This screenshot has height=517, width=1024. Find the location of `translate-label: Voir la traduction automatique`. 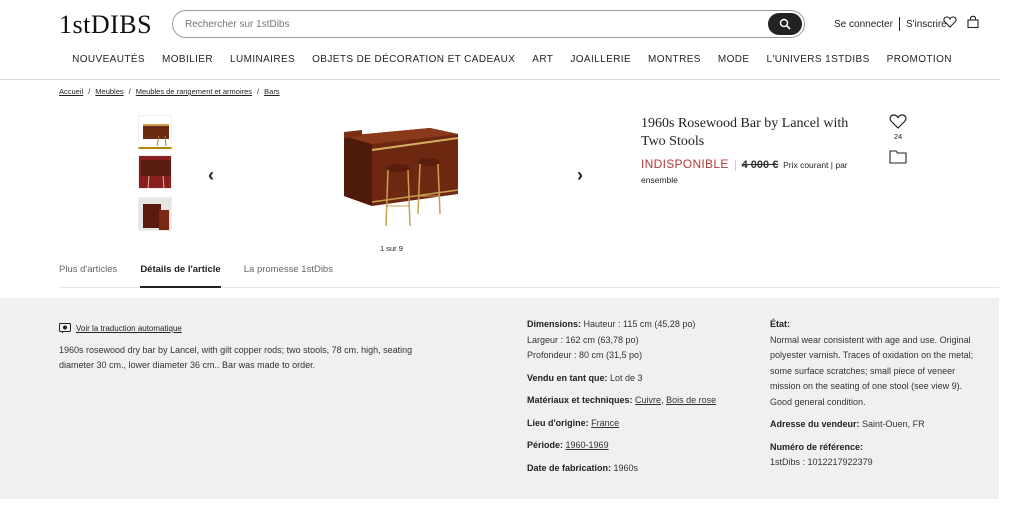

translate-label: Voir la traduction automatique is located at coordinates (129, 328).